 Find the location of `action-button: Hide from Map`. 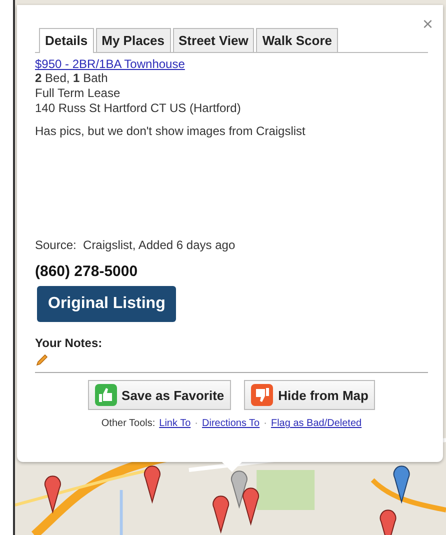

action-button: Hide from Map is located at coordinates (310, 395).